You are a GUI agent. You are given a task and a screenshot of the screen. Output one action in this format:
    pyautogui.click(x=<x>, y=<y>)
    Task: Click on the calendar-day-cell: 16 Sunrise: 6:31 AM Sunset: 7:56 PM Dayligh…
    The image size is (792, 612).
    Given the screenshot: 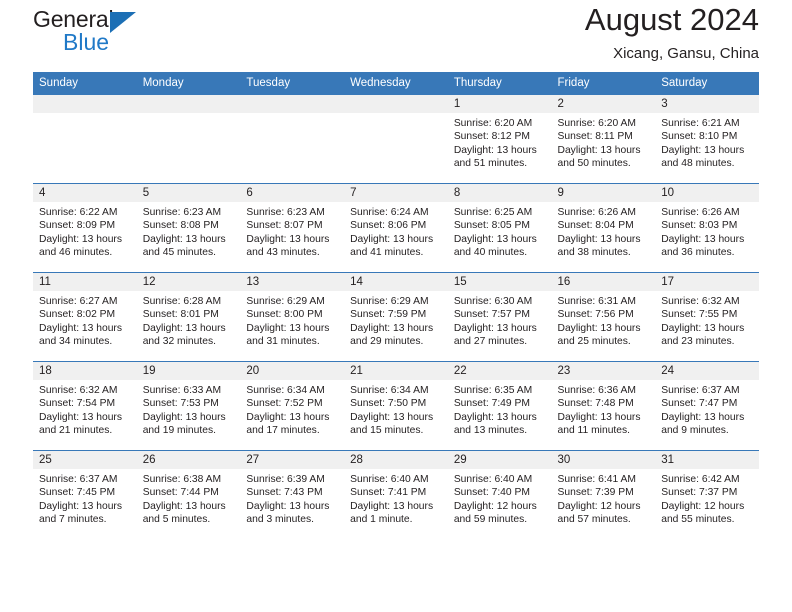 What is the action you would take?
    pyautogui.click(x=603, y=317)
    